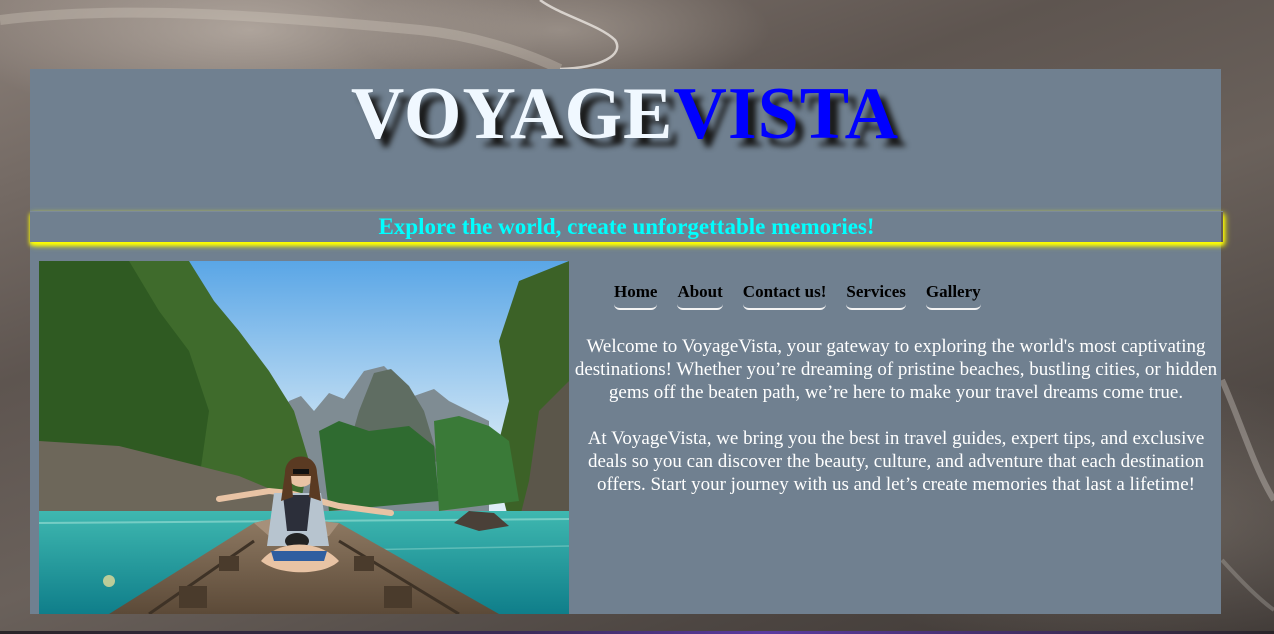 Image resolution: width=1274 pixels, height=634 pixels. Describe the element at coordinates (784, 295) in the screenshot. I see `nav-contact-link: Contact us!` at that location.